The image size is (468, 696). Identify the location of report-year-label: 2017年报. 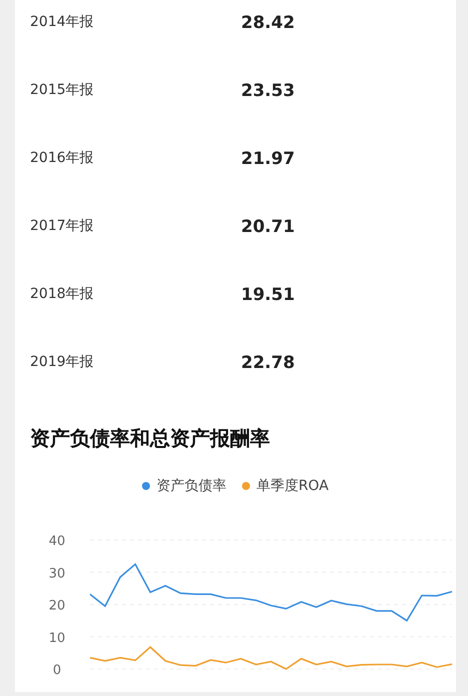
(62, 226).